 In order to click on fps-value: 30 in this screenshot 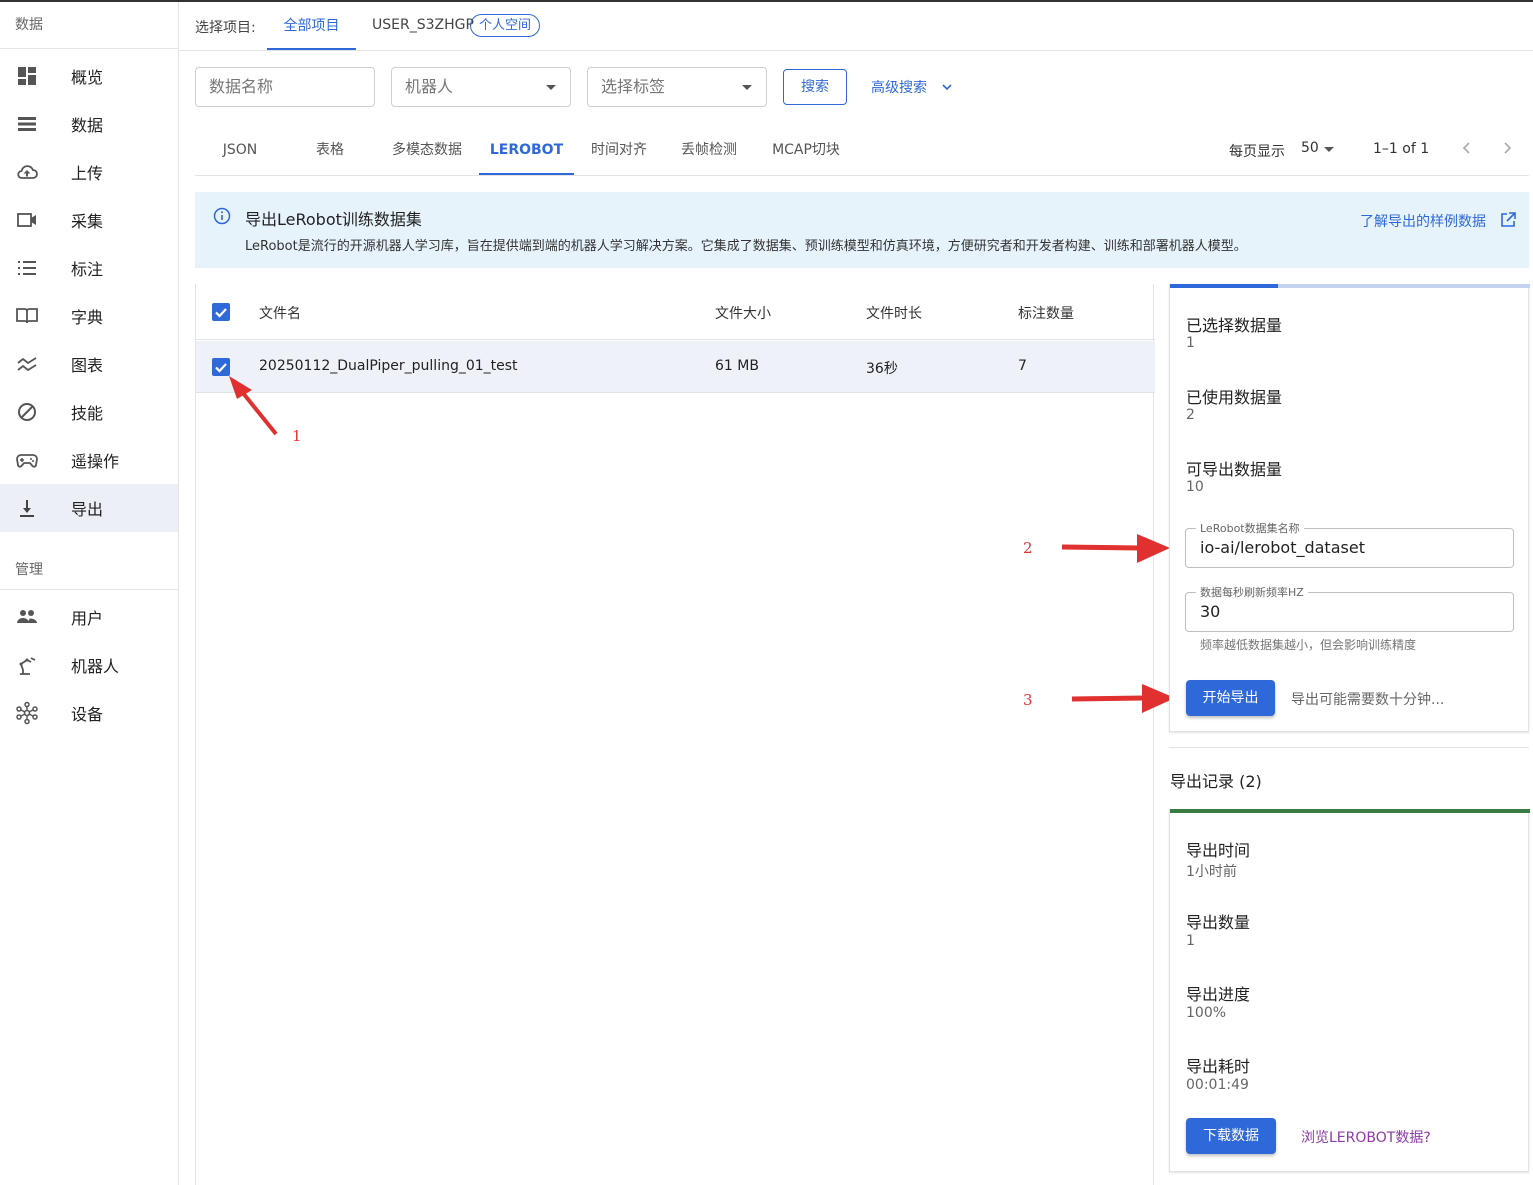, I will do `click(1210, 611)`.